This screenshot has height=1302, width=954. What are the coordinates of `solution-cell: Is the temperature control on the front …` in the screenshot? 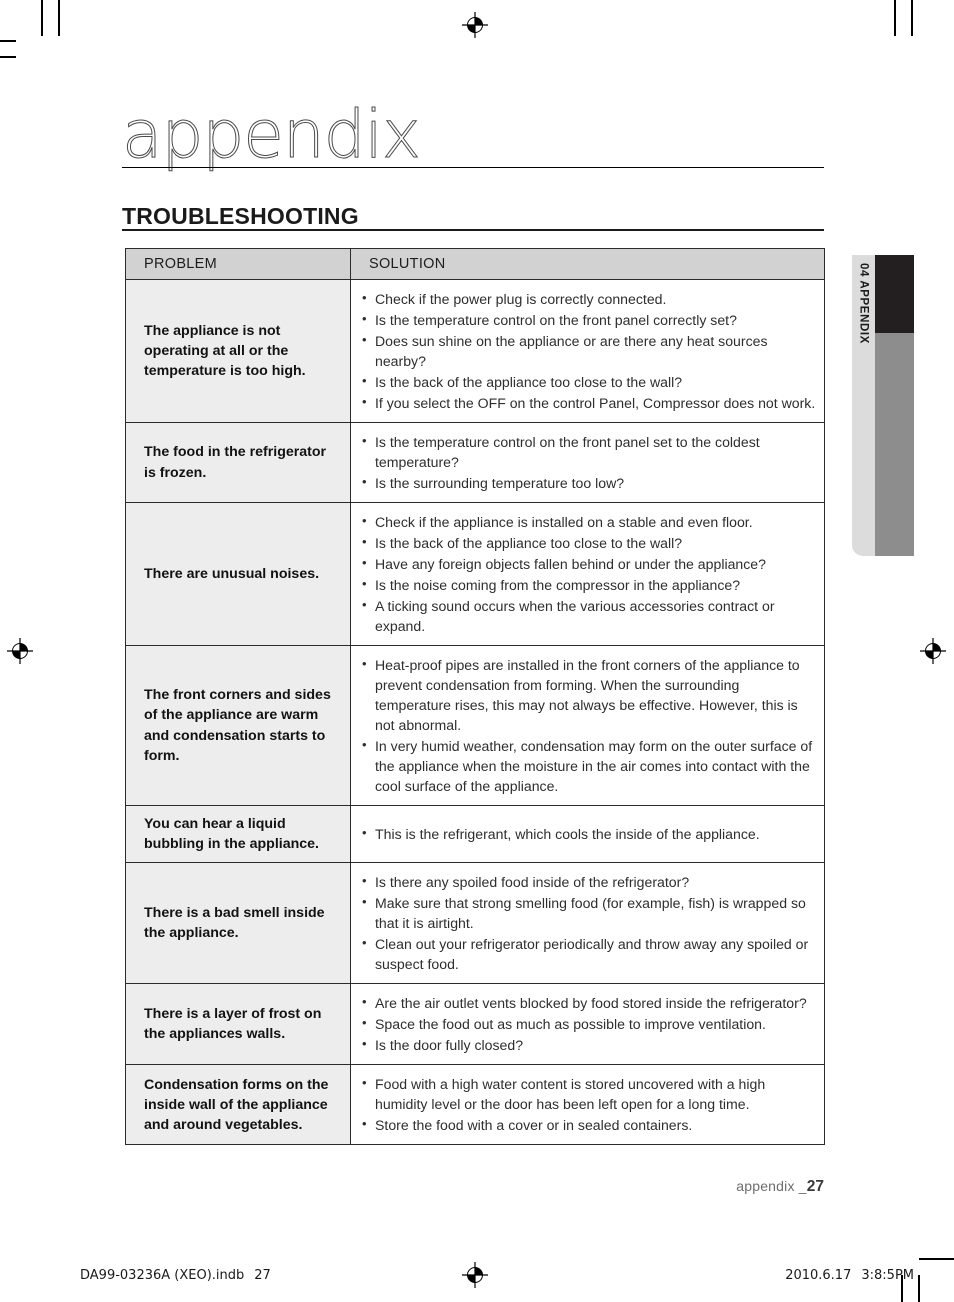 It's located at (587, 462).